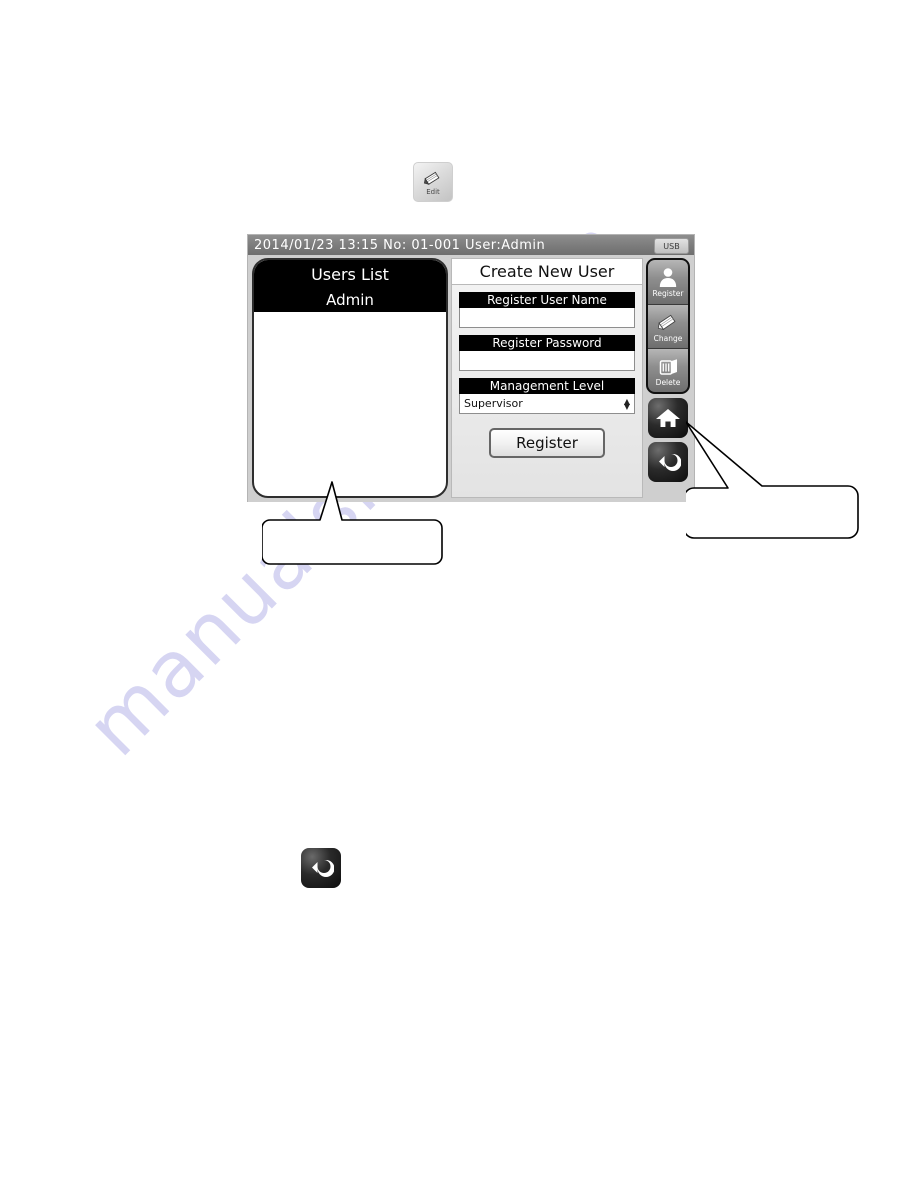  I want to click on management-level-label: Management Level, so click(547, 386).